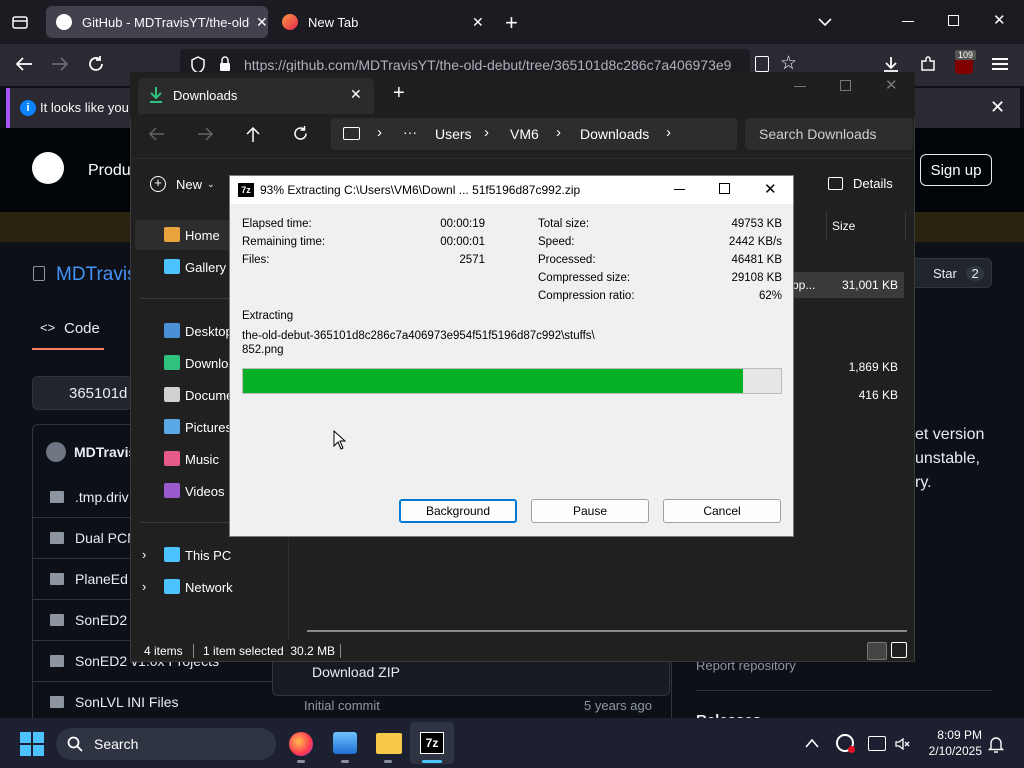 This screenshot has height=768, width=1024. What do you see at coordinates (410, 132) in the screenshot?
I see `breadcrumb-overflow: ···` at bounding box center [410, 132].